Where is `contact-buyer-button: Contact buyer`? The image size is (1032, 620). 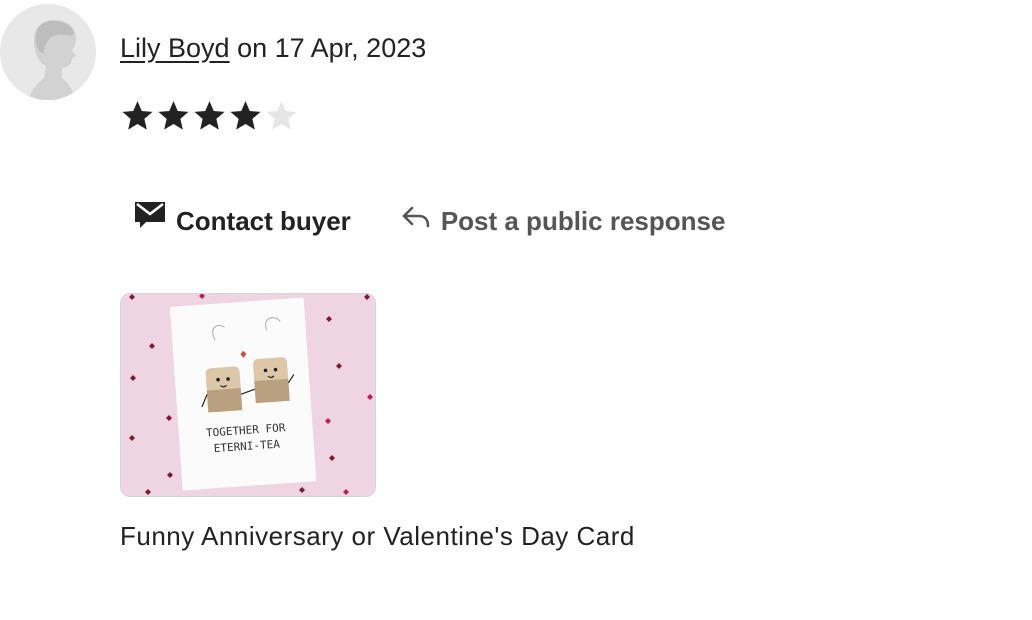 contact-buyer-button: Contact buyer is located at coordinates (242, 220).